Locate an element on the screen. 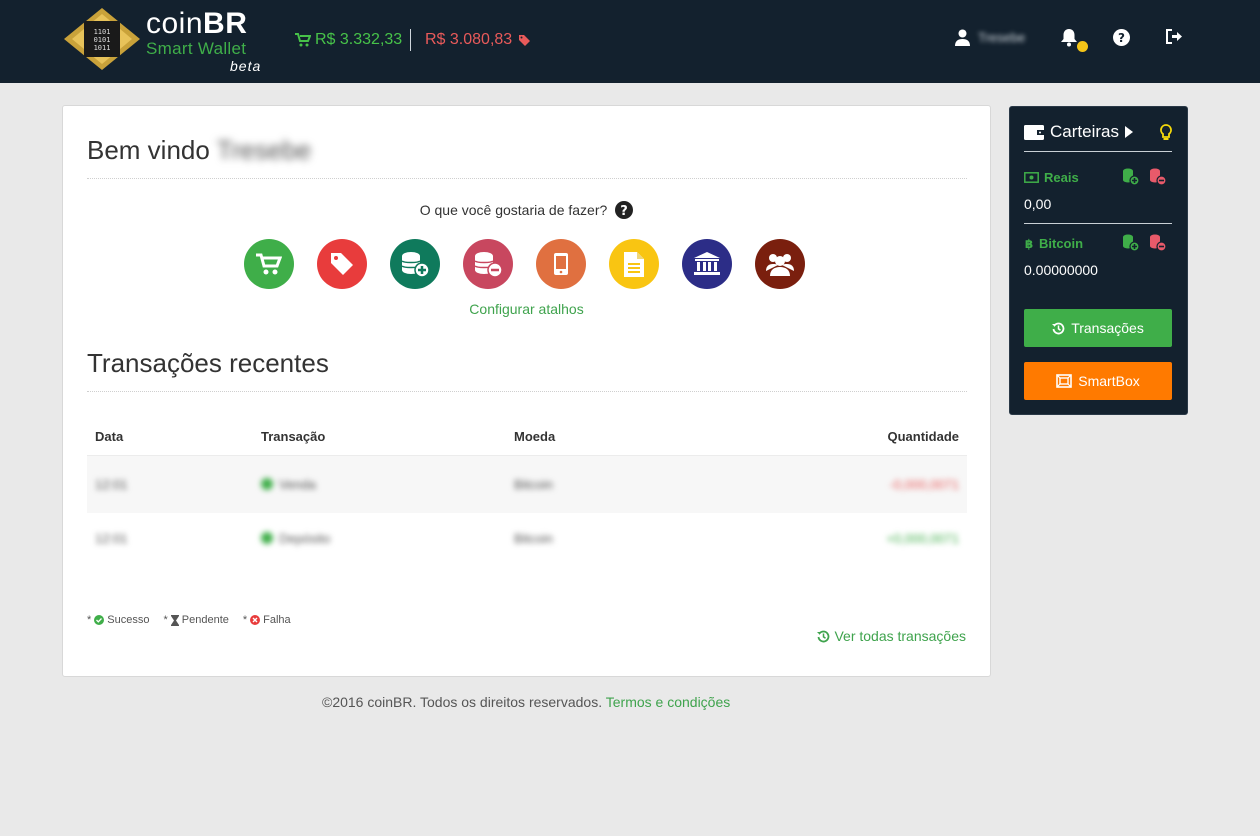 This screenshot has width=1260, height=836. transactions-button: Transações is located at coordinates (1098, 328).